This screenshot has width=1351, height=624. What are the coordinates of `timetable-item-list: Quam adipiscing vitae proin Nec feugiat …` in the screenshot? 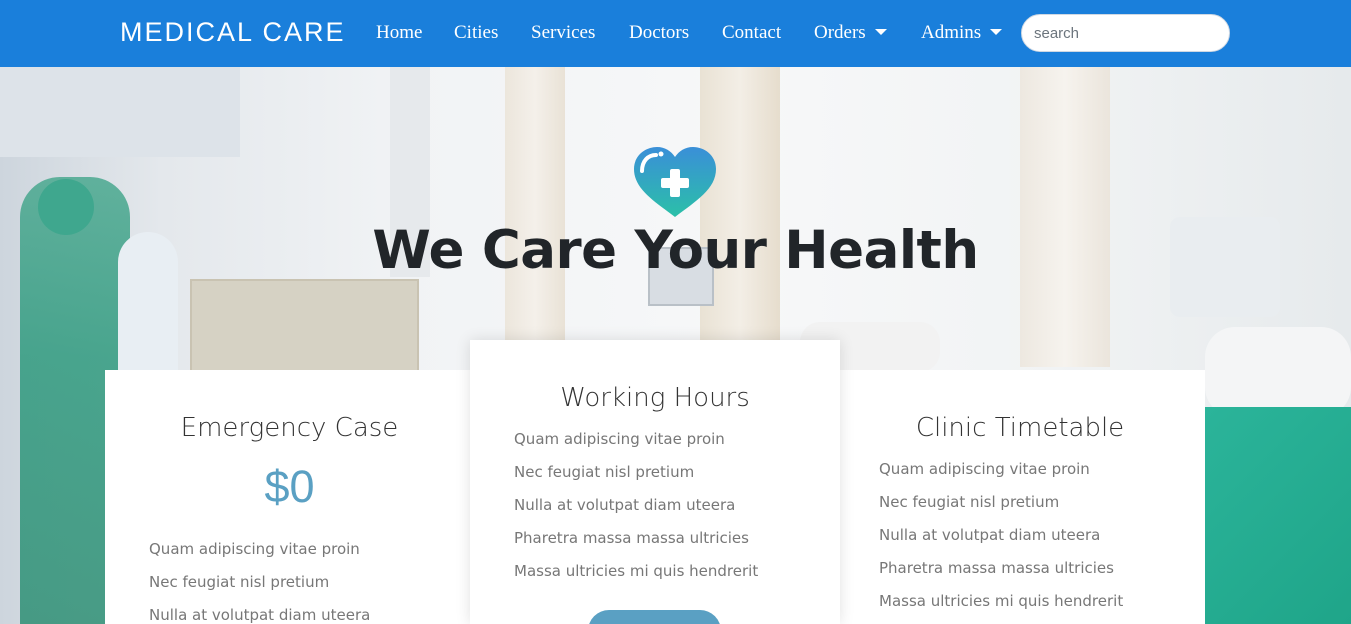 It's located at (1001, 535).